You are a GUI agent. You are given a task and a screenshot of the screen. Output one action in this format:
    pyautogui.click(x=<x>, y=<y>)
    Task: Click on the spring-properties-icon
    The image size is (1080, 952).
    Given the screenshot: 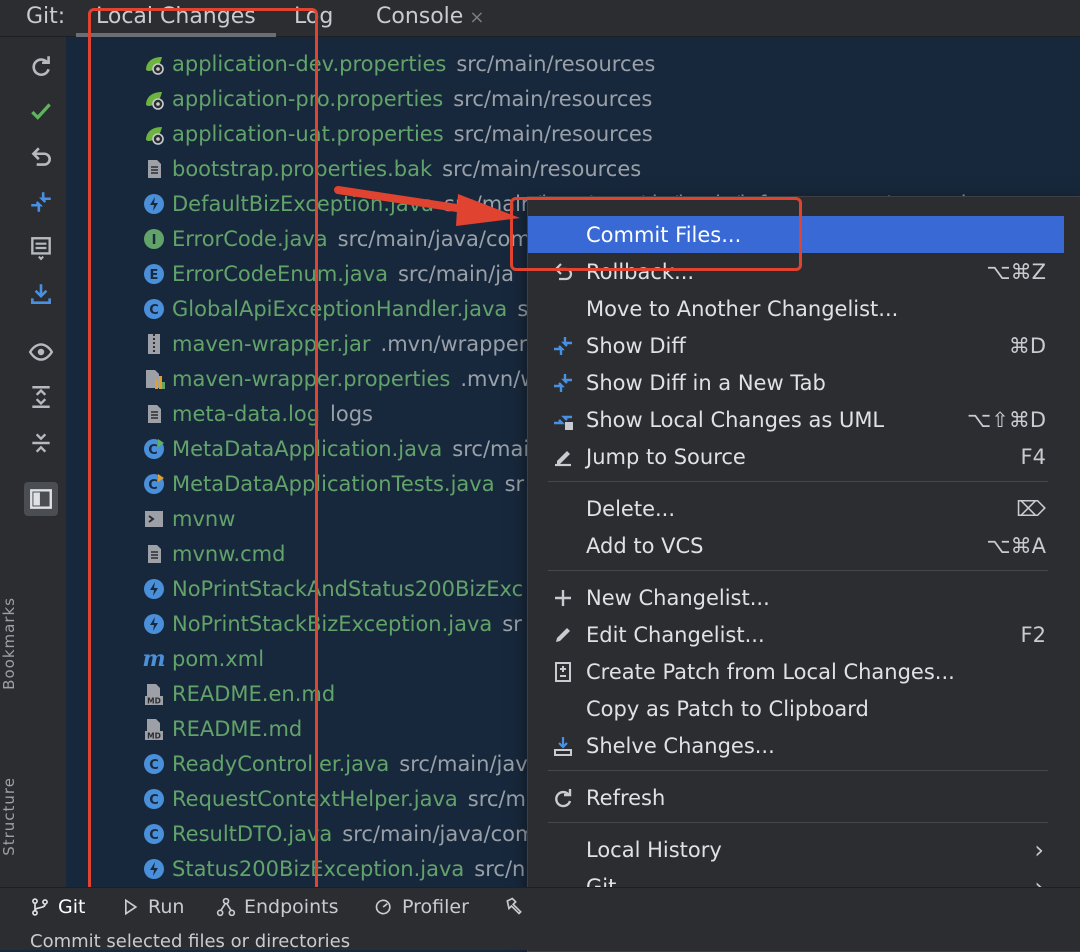 What is the action you would take?
    pyautogui.click(x=154, y=134)
    